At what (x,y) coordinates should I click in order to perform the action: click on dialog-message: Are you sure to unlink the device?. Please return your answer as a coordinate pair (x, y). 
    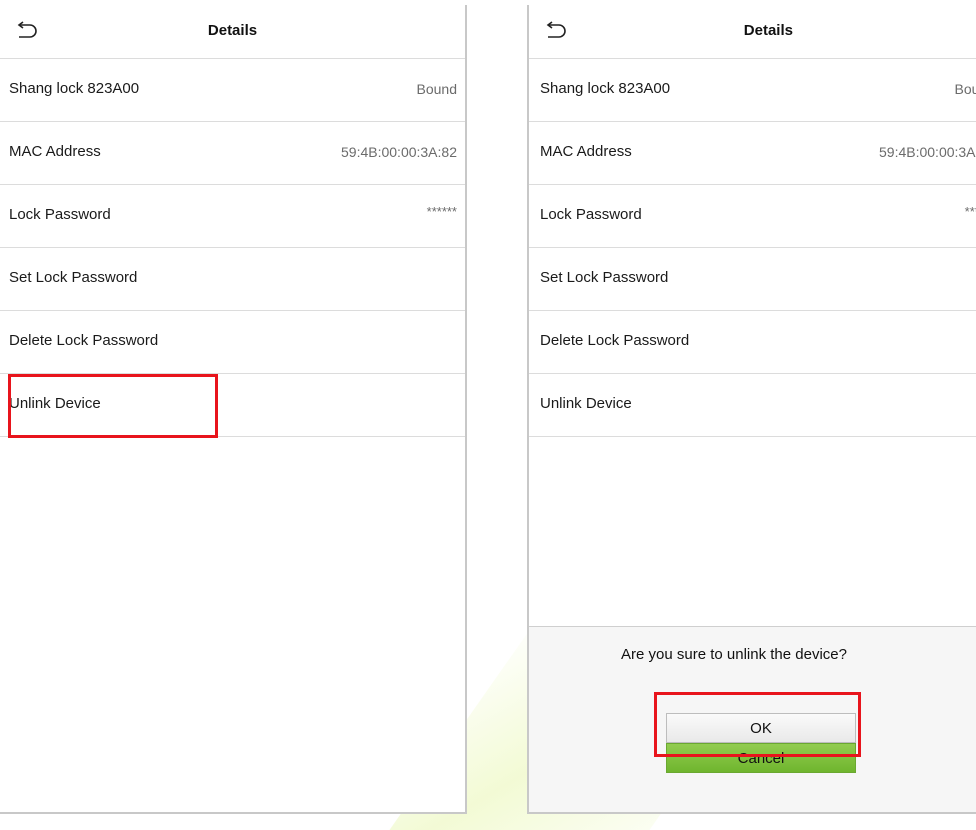
    Looking at the image, I should click on (734, 654).